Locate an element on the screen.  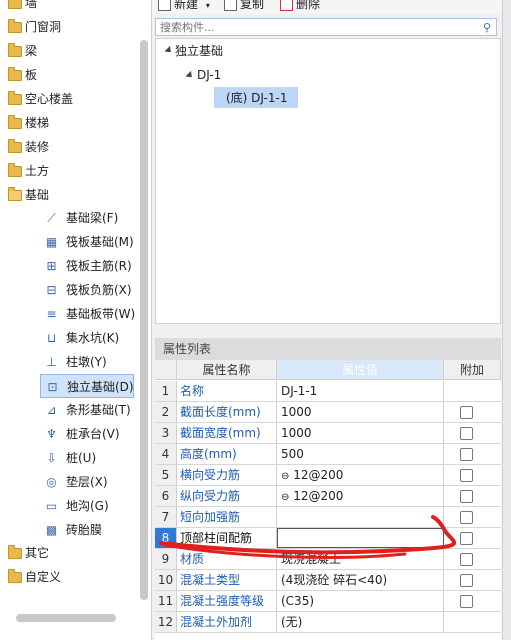
property-name: 顶部柱间配筋 is located at coordinates (227, 538).